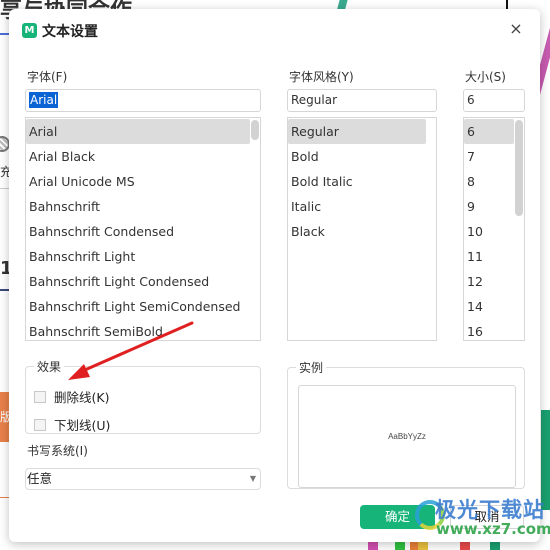  I want to click on chevron-down-icon: ▼, so click(252, 478).